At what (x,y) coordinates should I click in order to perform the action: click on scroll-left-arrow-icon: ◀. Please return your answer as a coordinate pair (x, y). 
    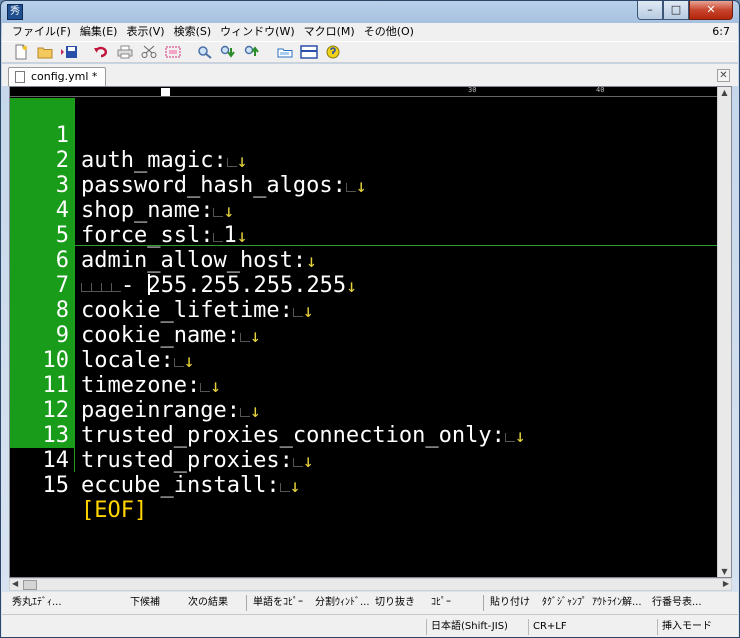
    Looking at the image, I should click on (15, 583).